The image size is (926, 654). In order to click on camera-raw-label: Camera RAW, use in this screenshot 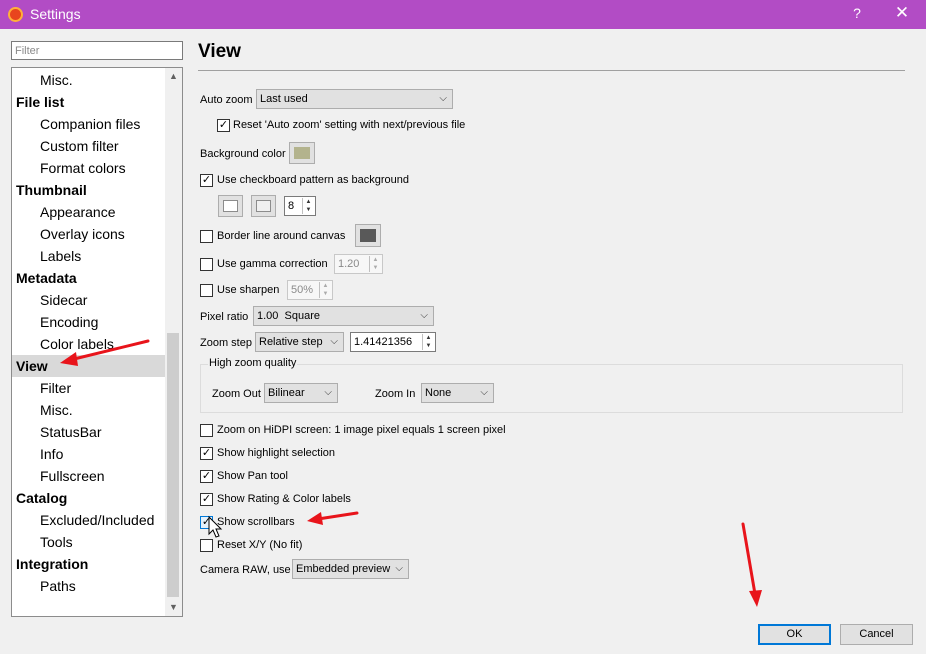, I will do `click(245, 570)`.